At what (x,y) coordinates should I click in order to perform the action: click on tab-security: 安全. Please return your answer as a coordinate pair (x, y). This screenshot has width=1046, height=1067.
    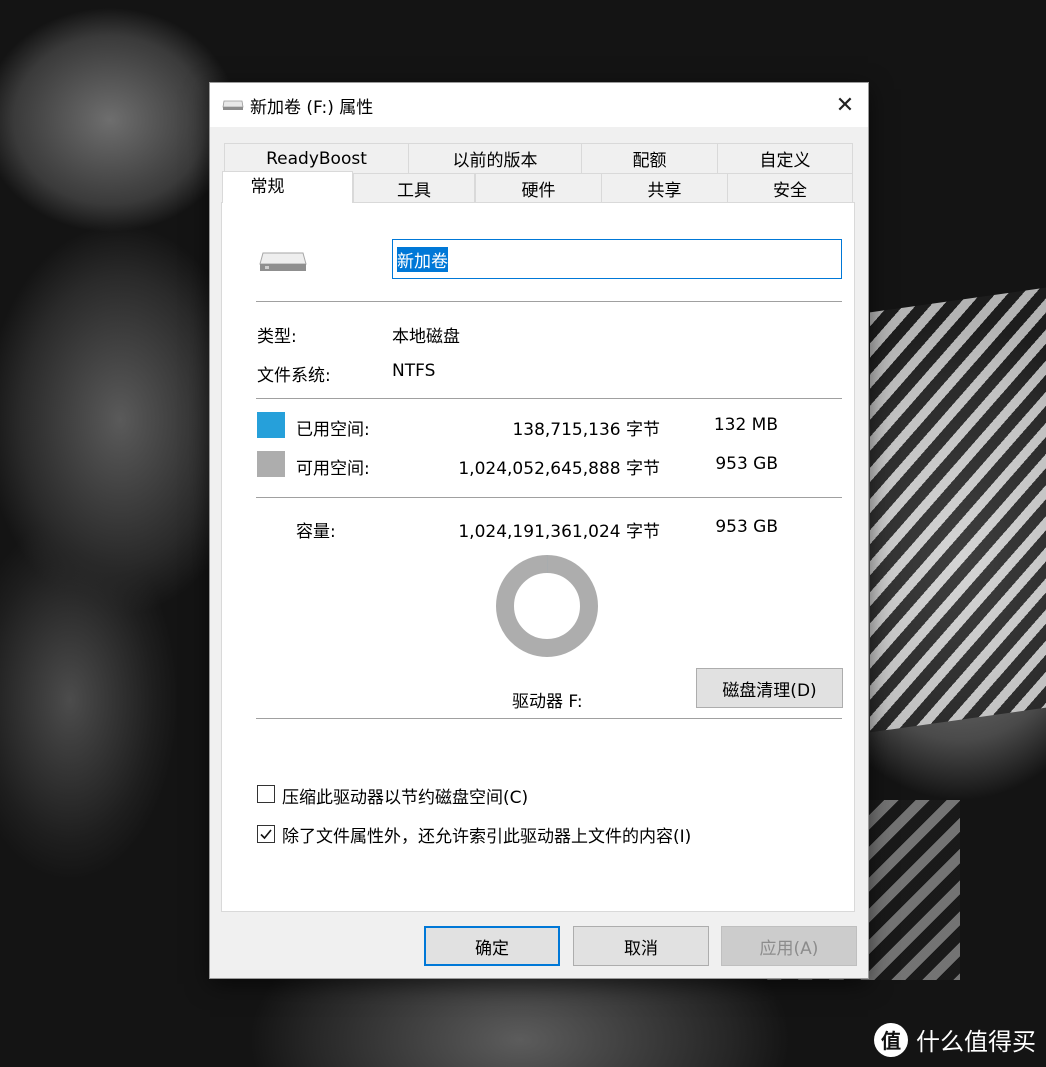
    Looking at the image, I should click on (790, 188).